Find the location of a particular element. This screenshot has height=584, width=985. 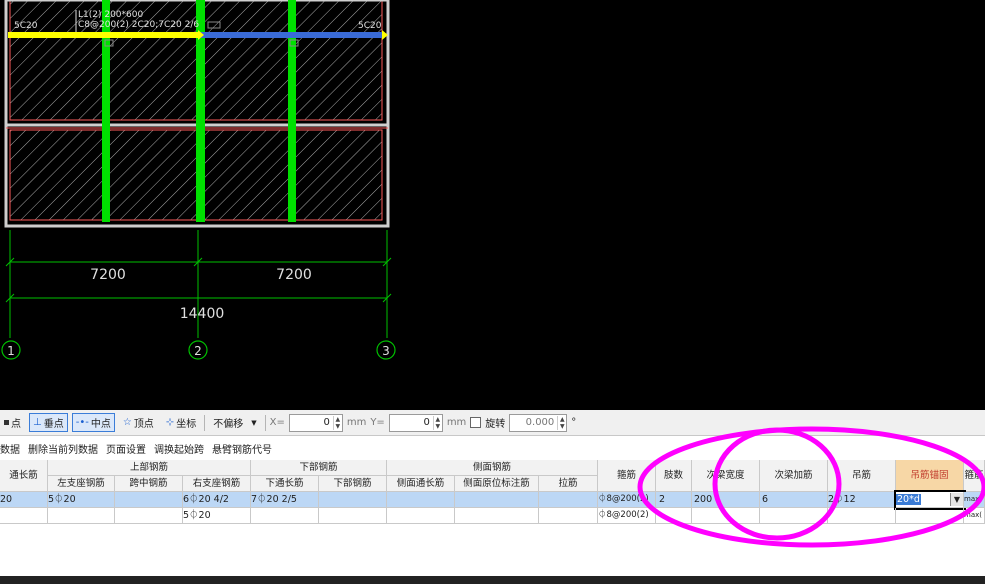

annotation-overlay is located at coordinates (811, 487).